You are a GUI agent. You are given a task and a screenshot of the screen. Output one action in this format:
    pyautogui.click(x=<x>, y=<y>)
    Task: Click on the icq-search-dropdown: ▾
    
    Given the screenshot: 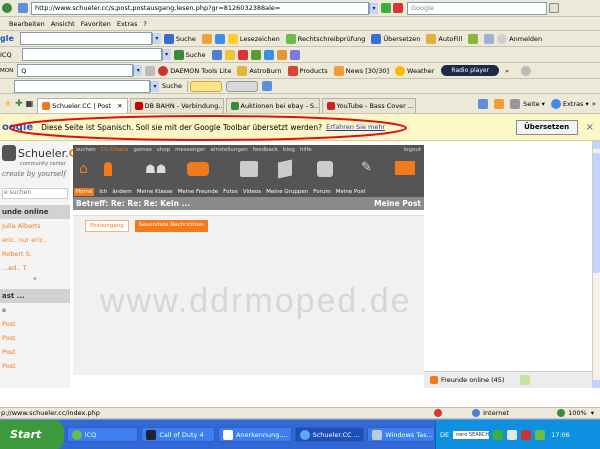 What is the action you would take?
    pyautogui.click(x=166, y=54)
    